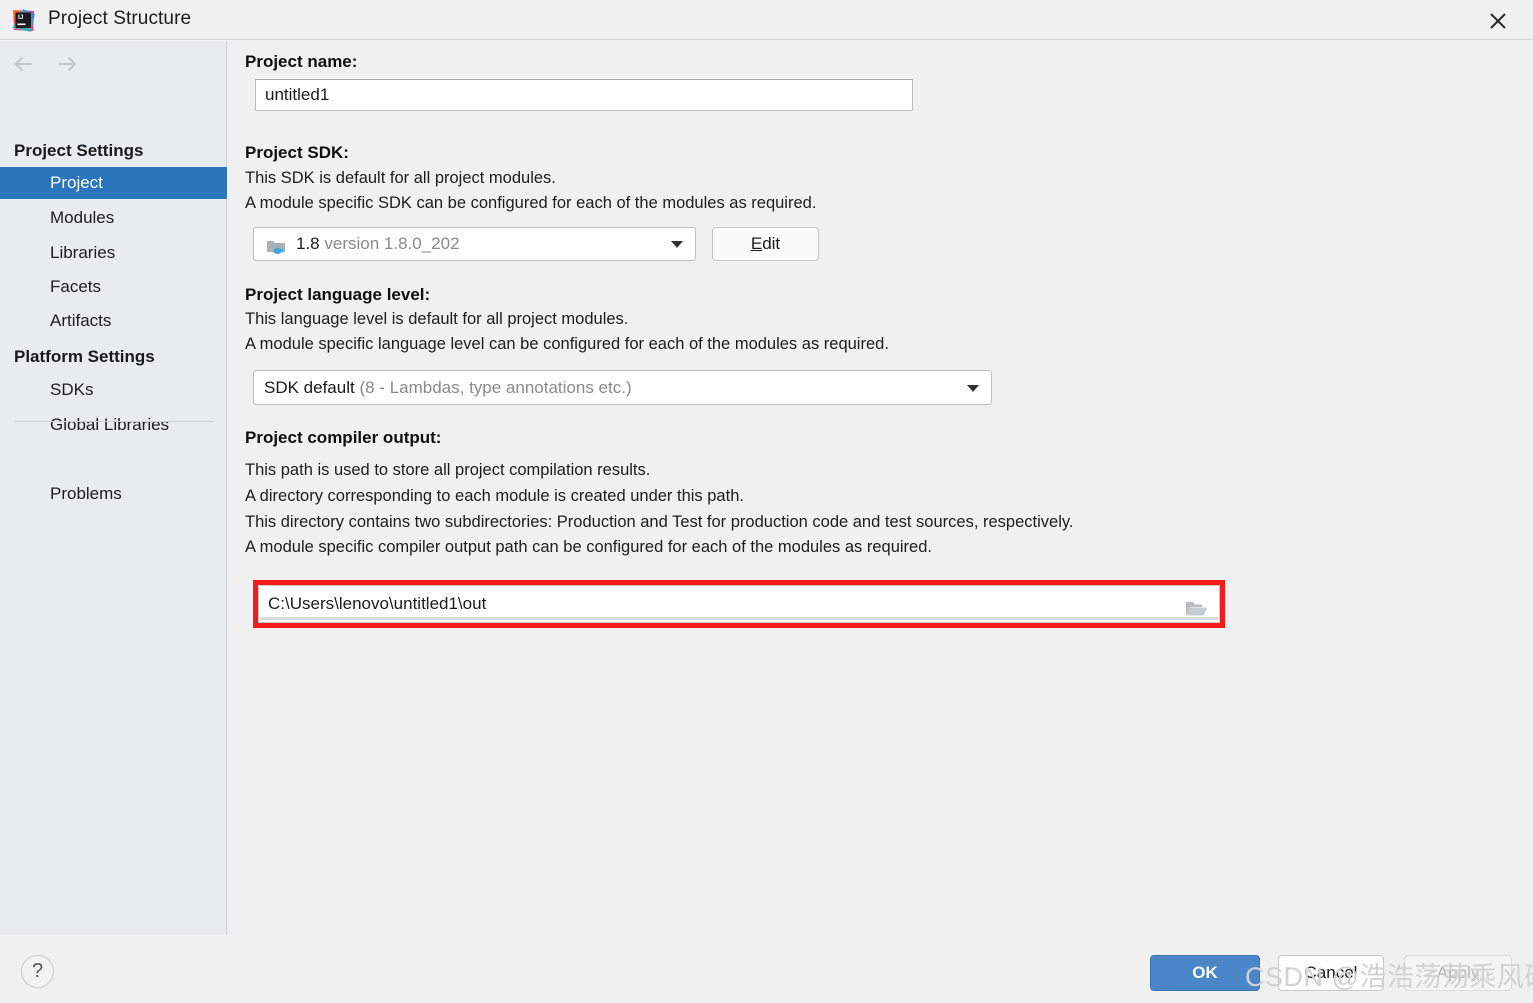  I want to click on svg-text: IJ, so click(21, 17).